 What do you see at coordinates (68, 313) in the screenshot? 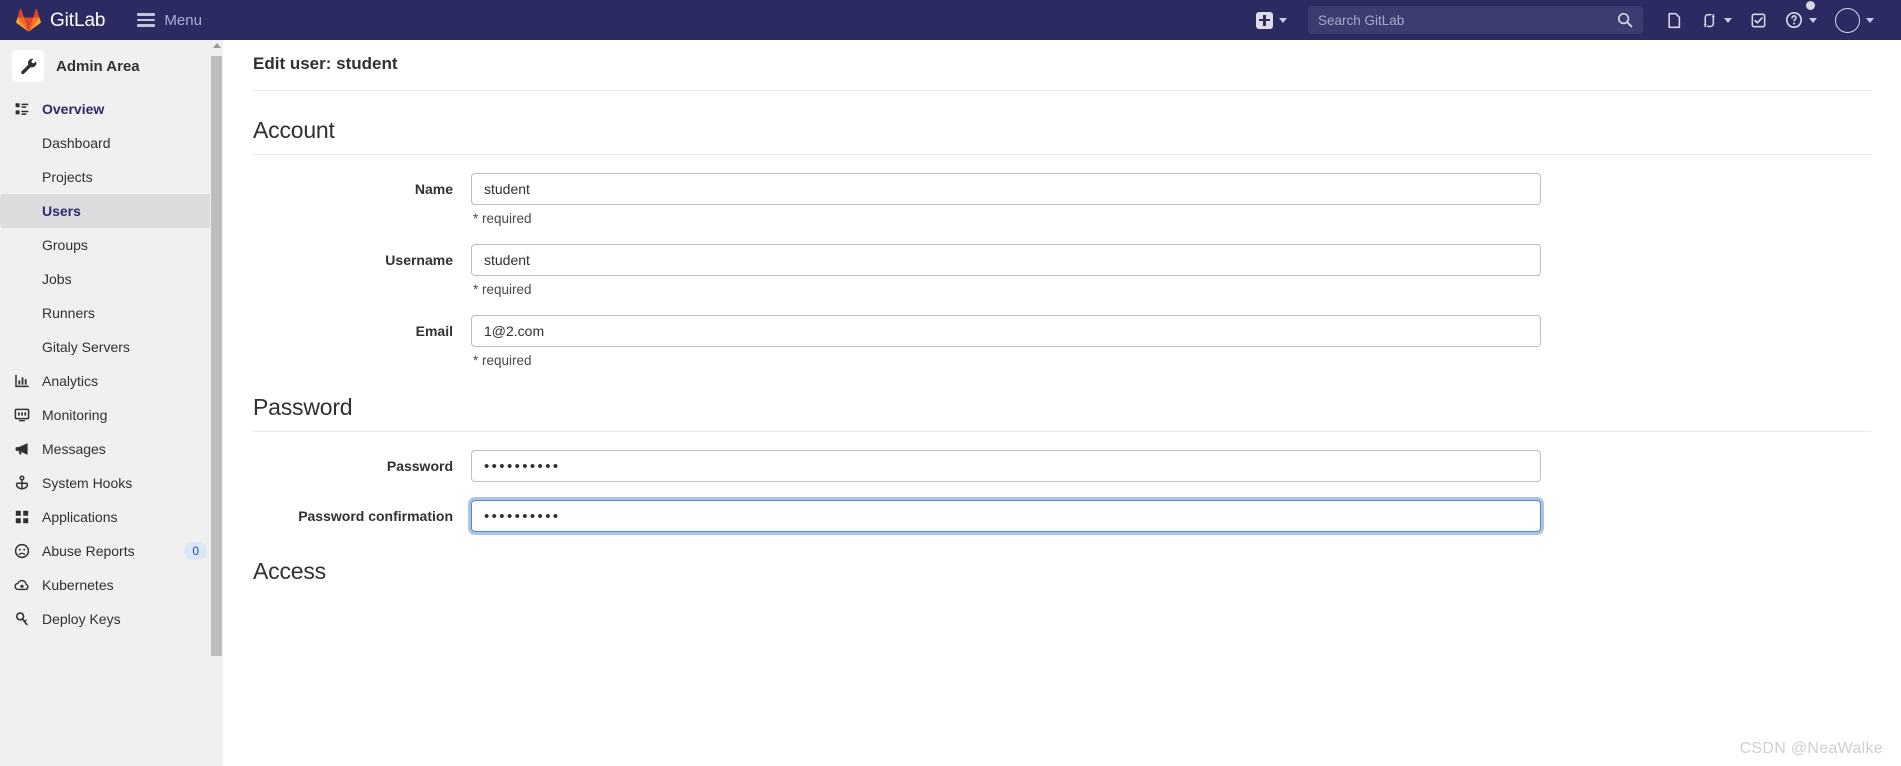
I see `sidebar-item-label: Runners` at bounding box center [68, 313].